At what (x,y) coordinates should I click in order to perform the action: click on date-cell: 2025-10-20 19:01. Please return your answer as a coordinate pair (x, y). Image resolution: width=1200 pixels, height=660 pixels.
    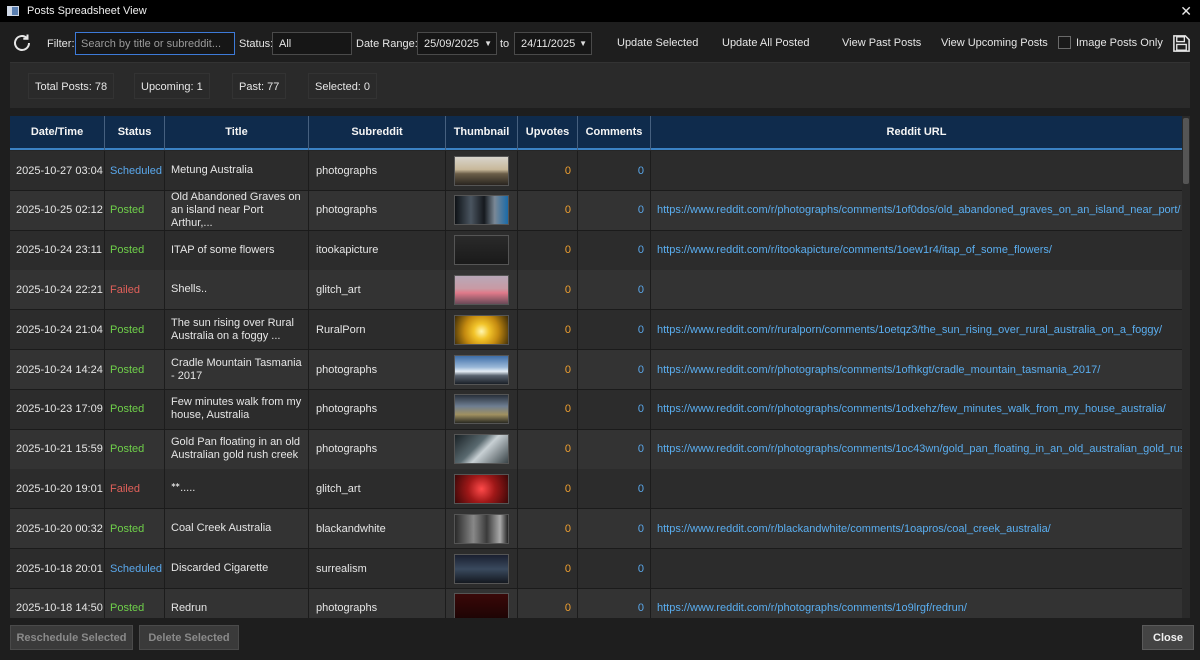
    Looking at the image, I should click on (57, 489).